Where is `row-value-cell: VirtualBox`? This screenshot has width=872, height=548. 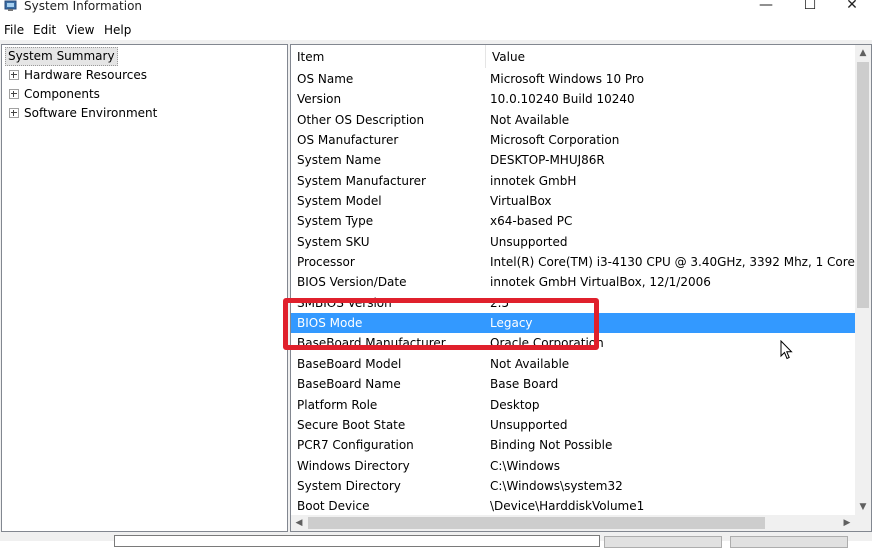
row-value-cell: VirtualBox is located at coordinates (521, 201).